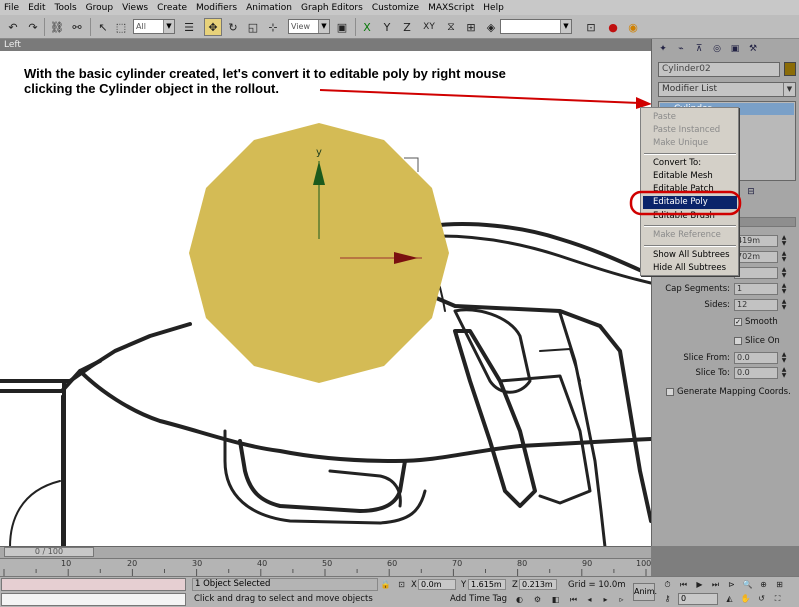  I want to click on slice-from-field: 0.0, so click(756, 358).